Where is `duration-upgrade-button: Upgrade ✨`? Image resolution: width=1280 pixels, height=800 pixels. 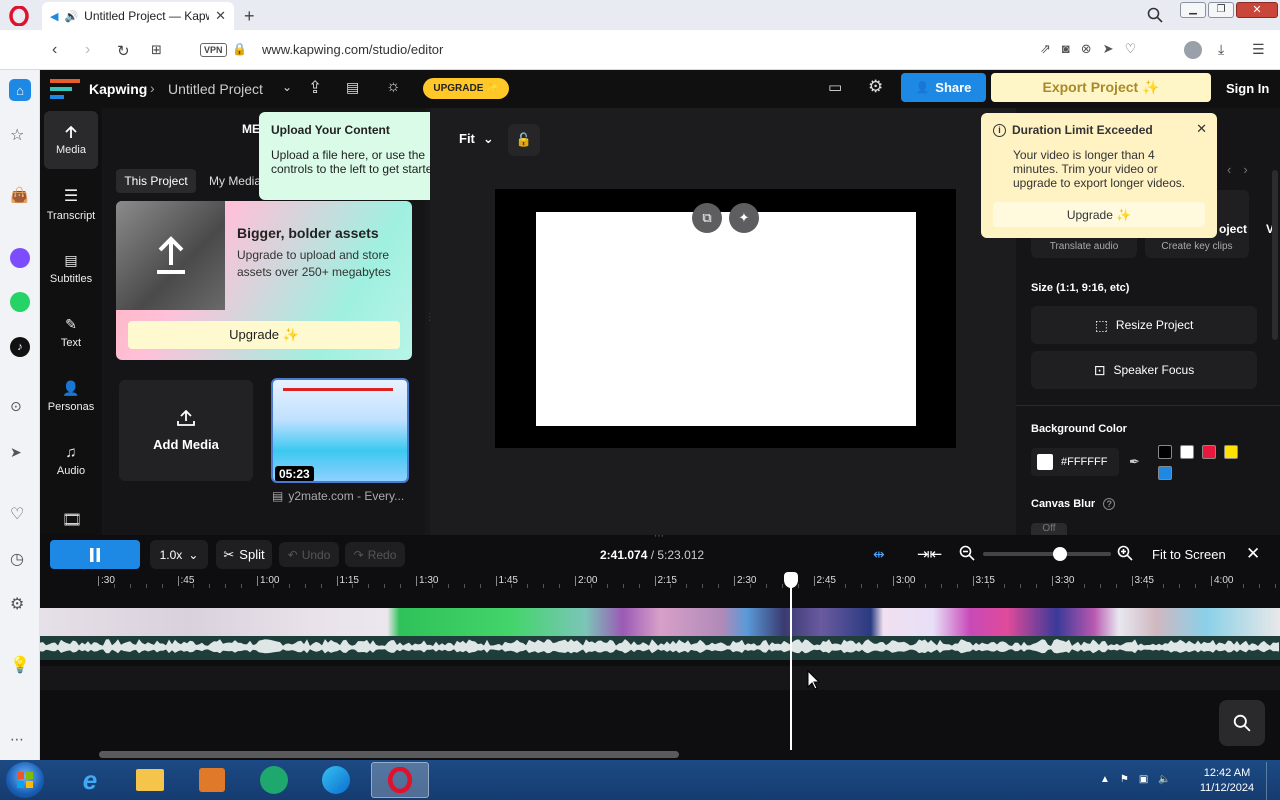
duration-upgrade-button: Upgrade ✨ is located at coordinates (1099, 214).